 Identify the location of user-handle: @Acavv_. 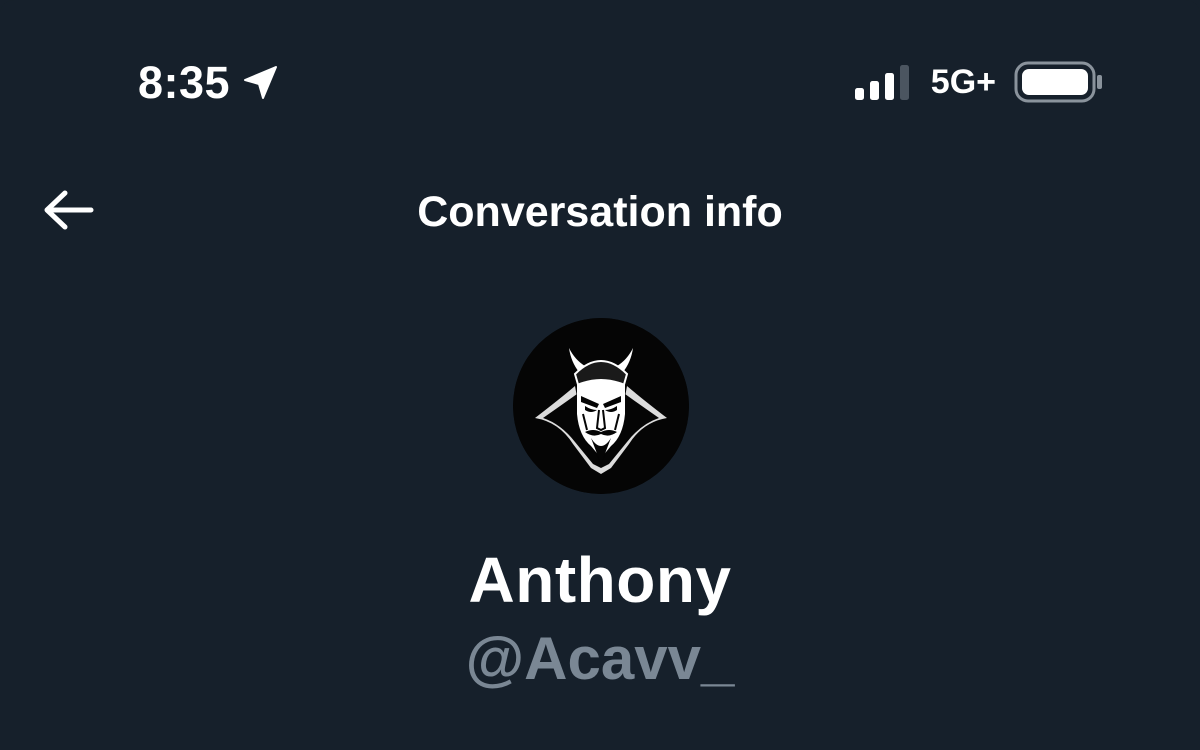
(600, 659).